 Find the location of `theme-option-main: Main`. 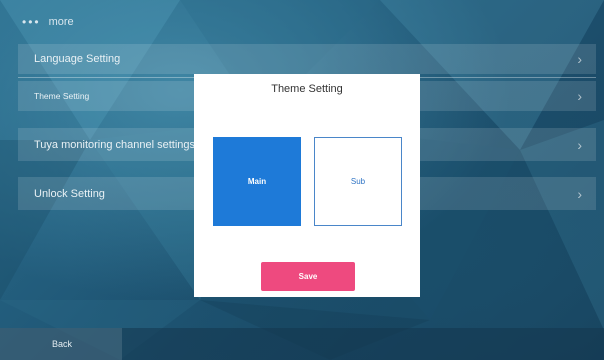

theme-option-main: Main is located at coordinates (257, 181).